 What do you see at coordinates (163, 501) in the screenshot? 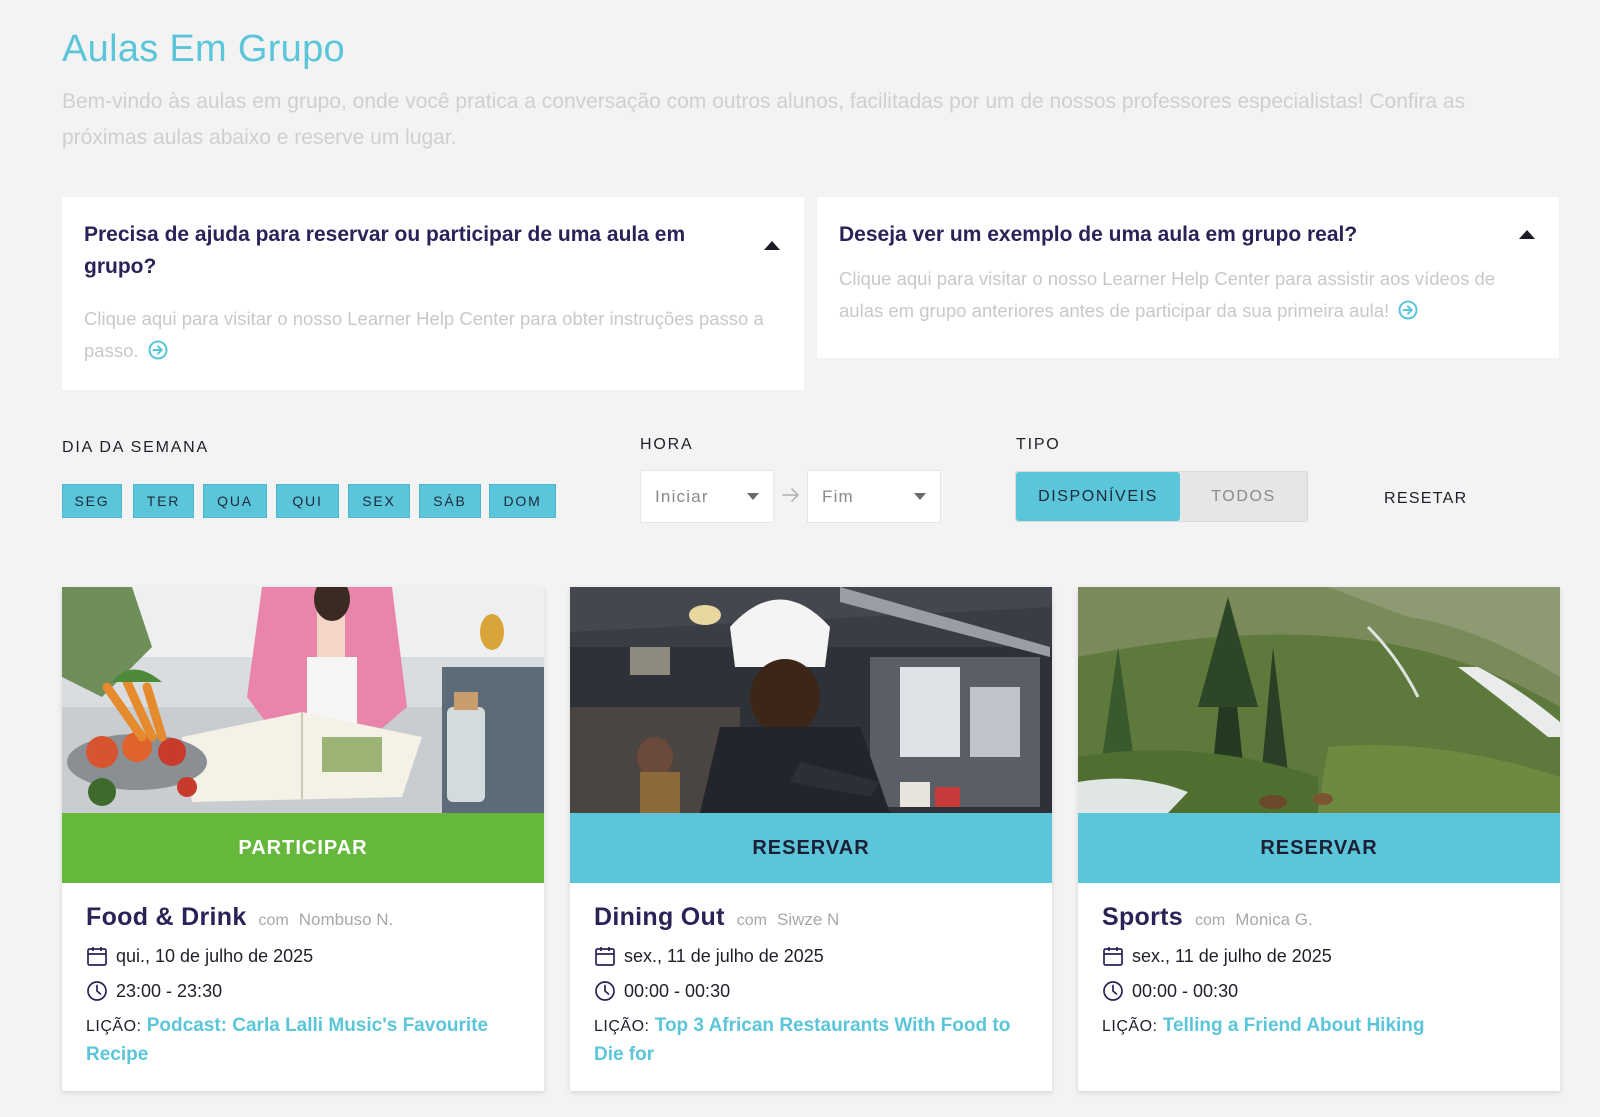
I see `day-button-ter: TER` at bounding box center [163, 501].